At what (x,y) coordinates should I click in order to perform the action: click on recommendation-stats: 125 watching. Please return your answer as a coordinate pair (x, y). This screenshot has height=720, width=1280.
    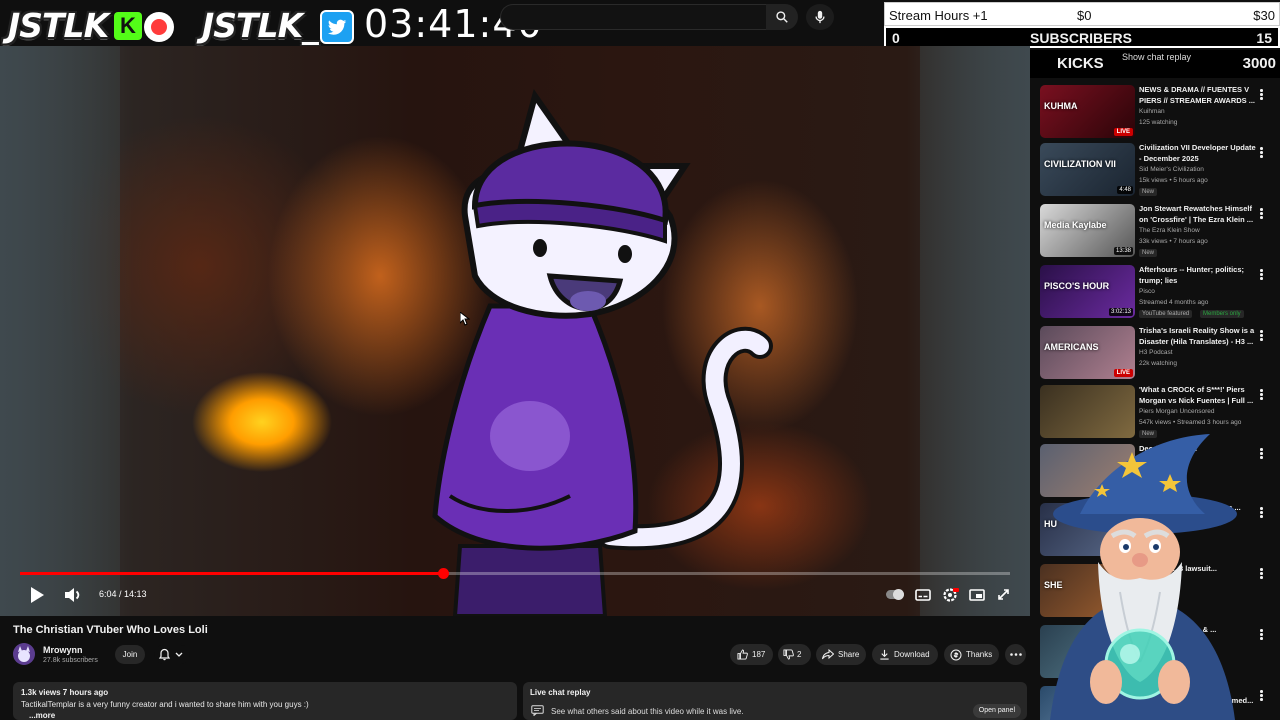
    Looking at the image, I should click on (1158, 122).